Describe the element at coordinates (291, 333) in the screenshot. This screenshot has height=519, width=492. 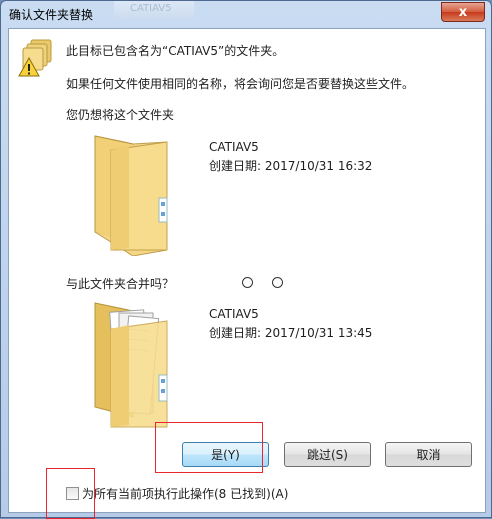
I see `source-folder-created: 创建日期: 2017/10/31 13:45` at that location.